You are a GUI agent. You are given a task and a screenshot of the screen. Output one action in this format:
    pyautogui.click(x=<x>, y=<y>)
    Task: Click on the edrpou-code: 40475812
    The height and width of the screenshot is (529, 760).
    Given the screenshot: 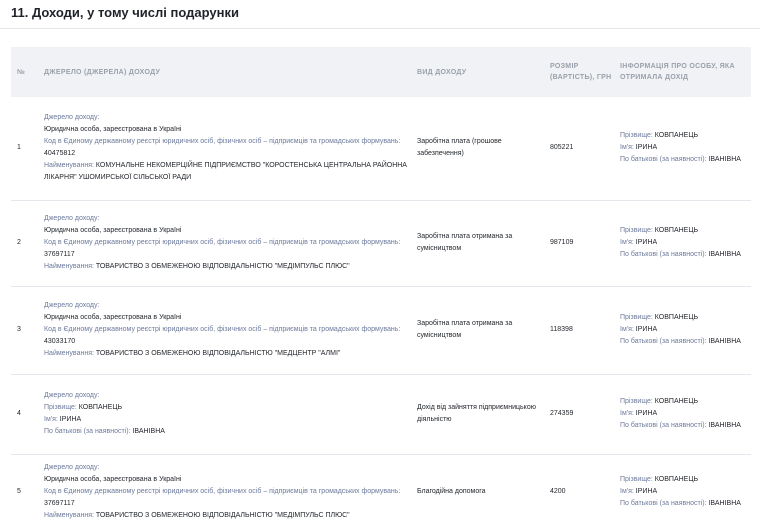 What is the action you would take?
    pyautogui.click(x=60, y=154)
    